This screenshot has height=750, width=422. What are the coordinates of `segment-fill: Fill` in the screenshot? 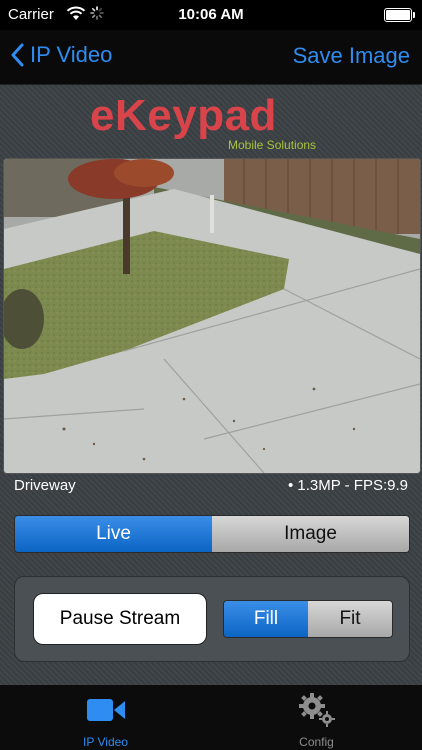 It's located at (266, 619).